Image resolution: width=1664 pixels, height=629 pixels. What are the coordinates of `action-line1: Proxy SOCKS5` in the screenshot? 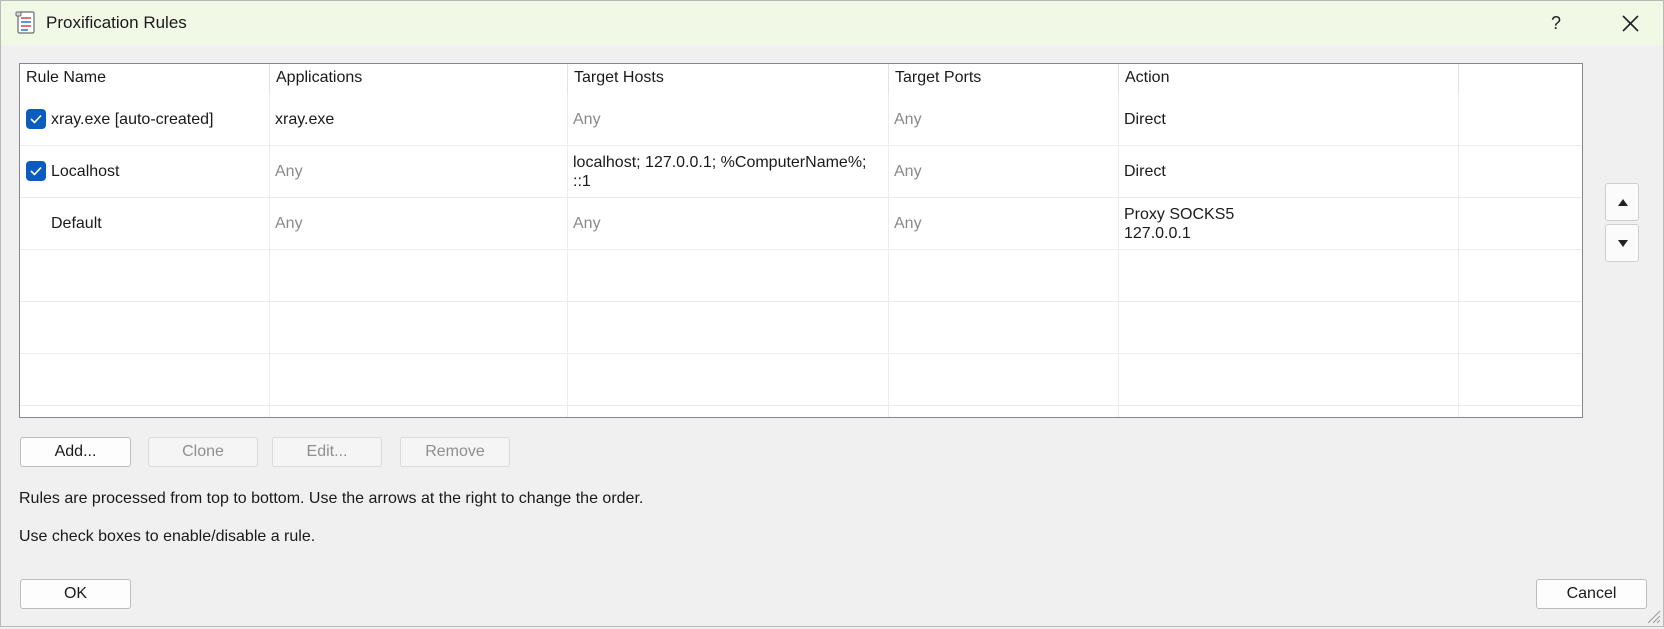 It's located at (1179, 214).